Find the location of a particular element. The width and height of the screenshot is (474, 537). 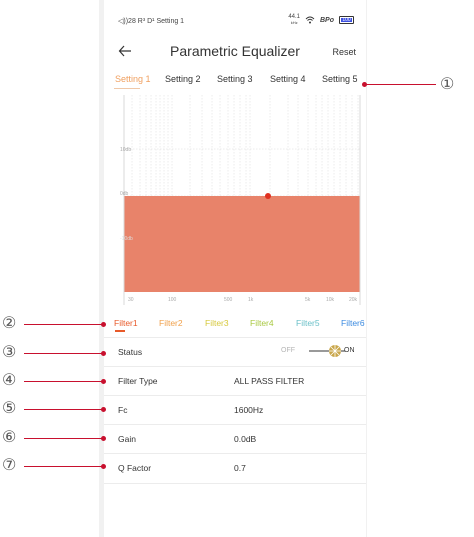

gain-row: Gain 0.0dB is located at coordinates (235, 439).